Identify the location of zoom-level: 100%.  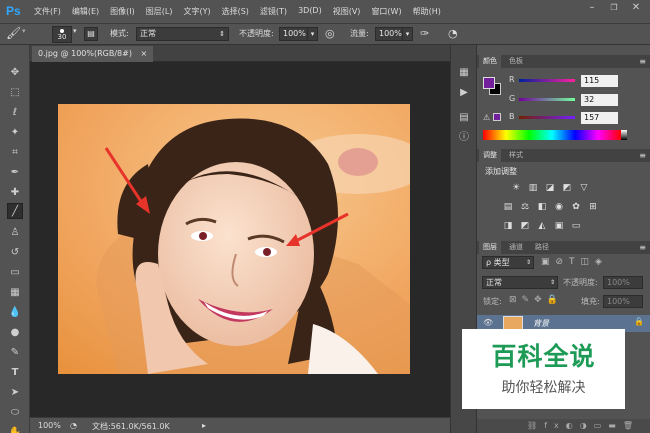
(49, 425).